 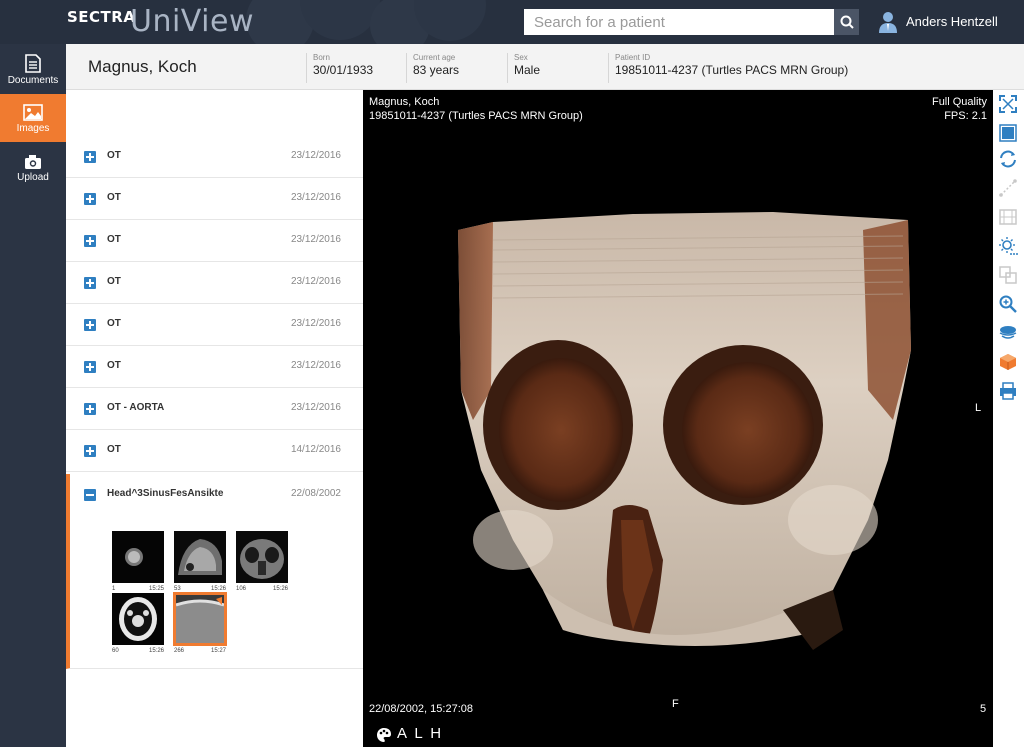 What do you see at coordinates (142, 66) in the screenshot?
I see `patient-name: Magnus, Koch` at bounding box center [142, 66].